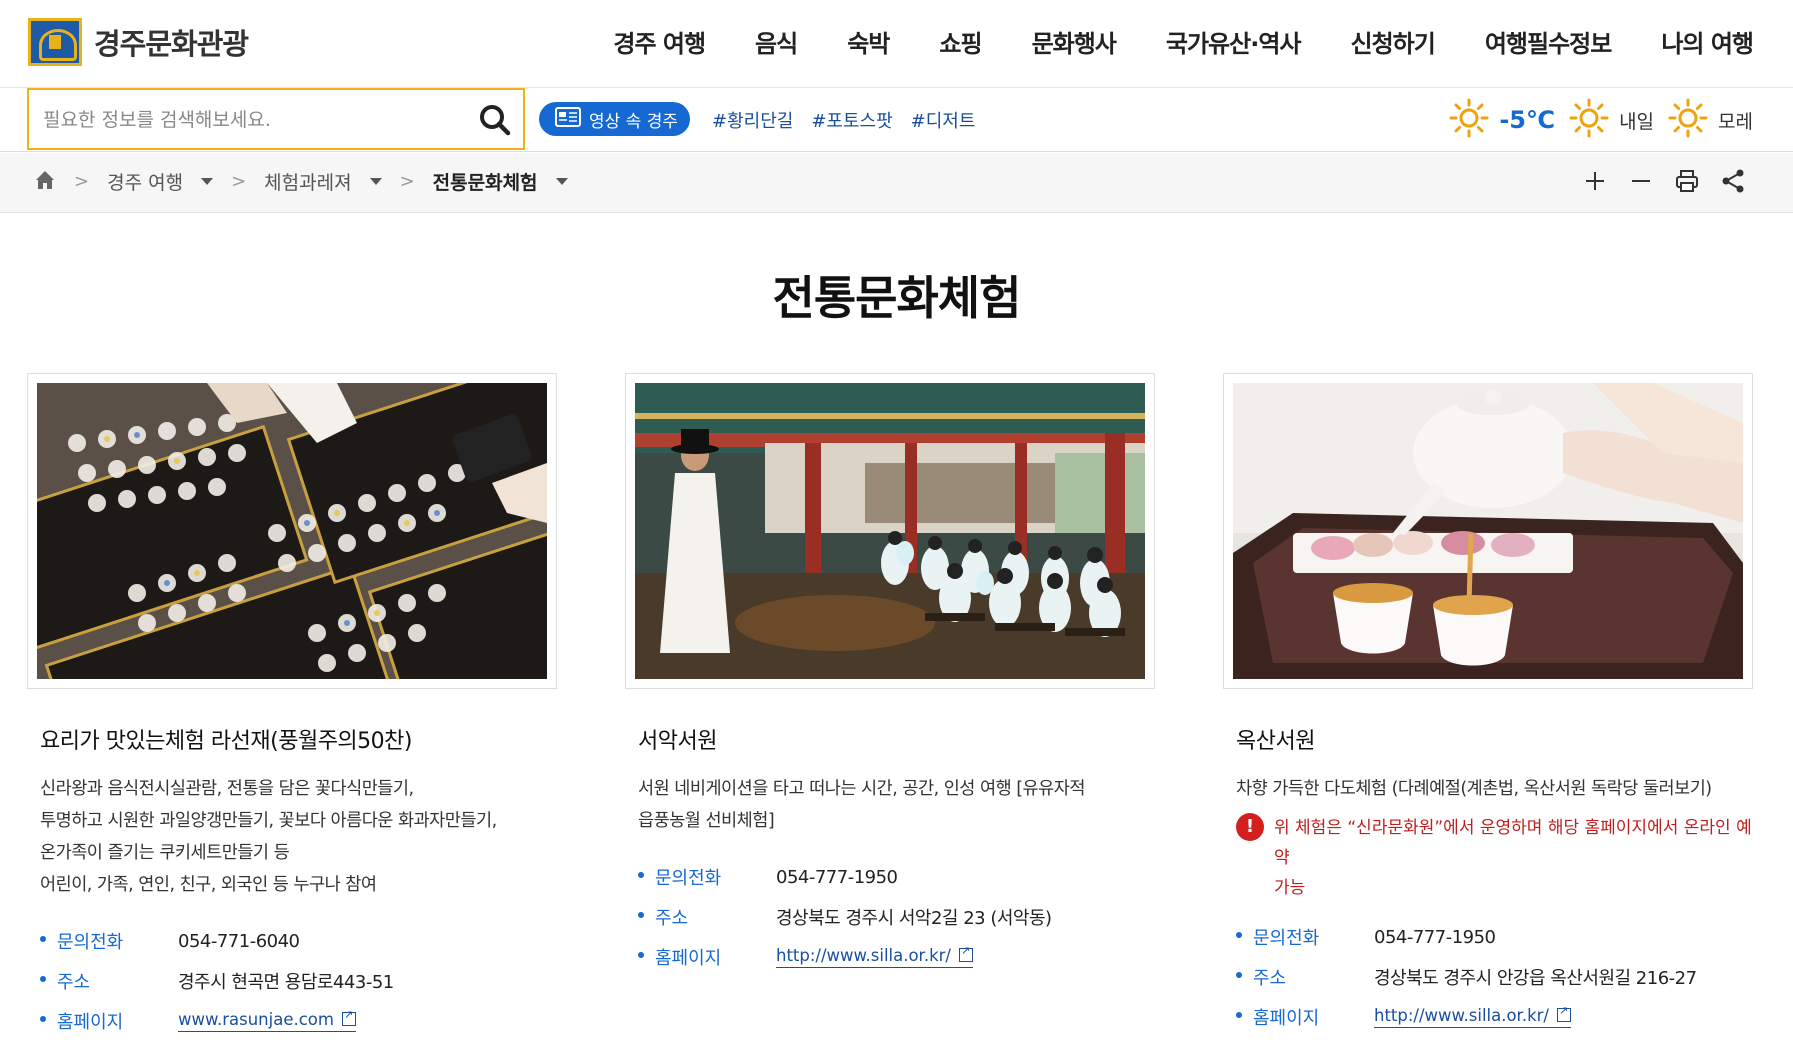 The image size is (1793, 1047). Describe the element at coordinates (1548, 41) in the screenshot. I see `nav-travel-essentials: 여행필수정보` at that location.